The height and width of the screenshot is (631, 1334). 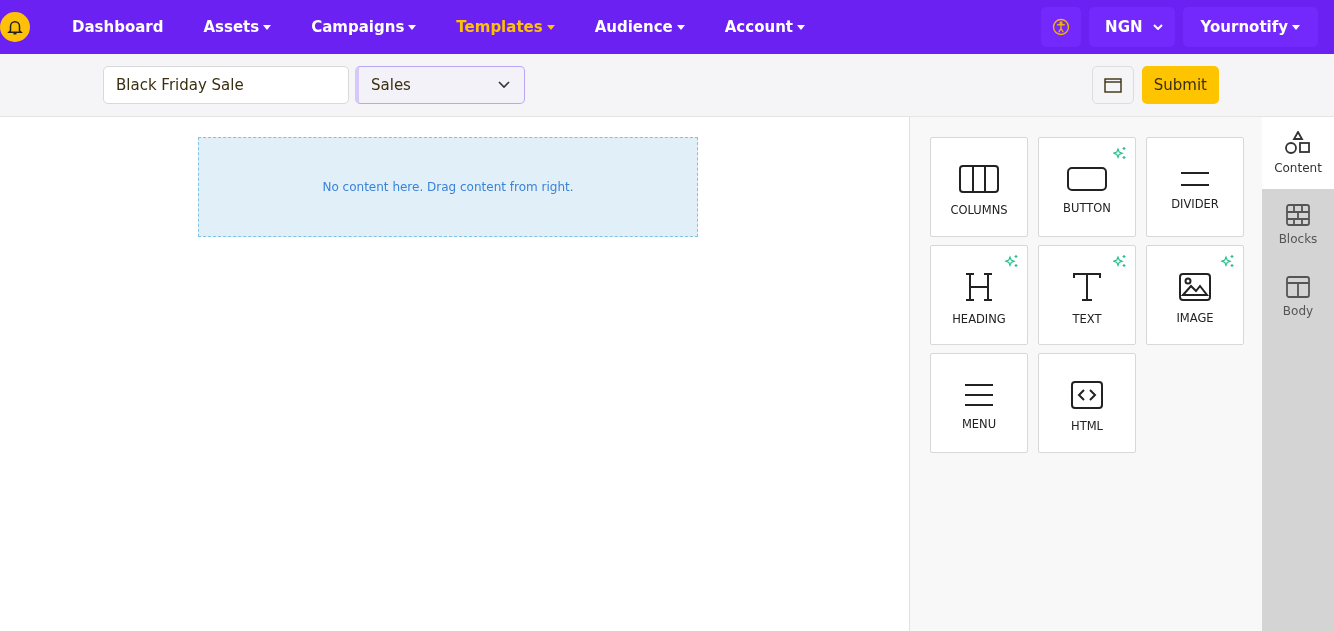 I want to click on tile-label: COLUMNS, so click(x=979, y=210).